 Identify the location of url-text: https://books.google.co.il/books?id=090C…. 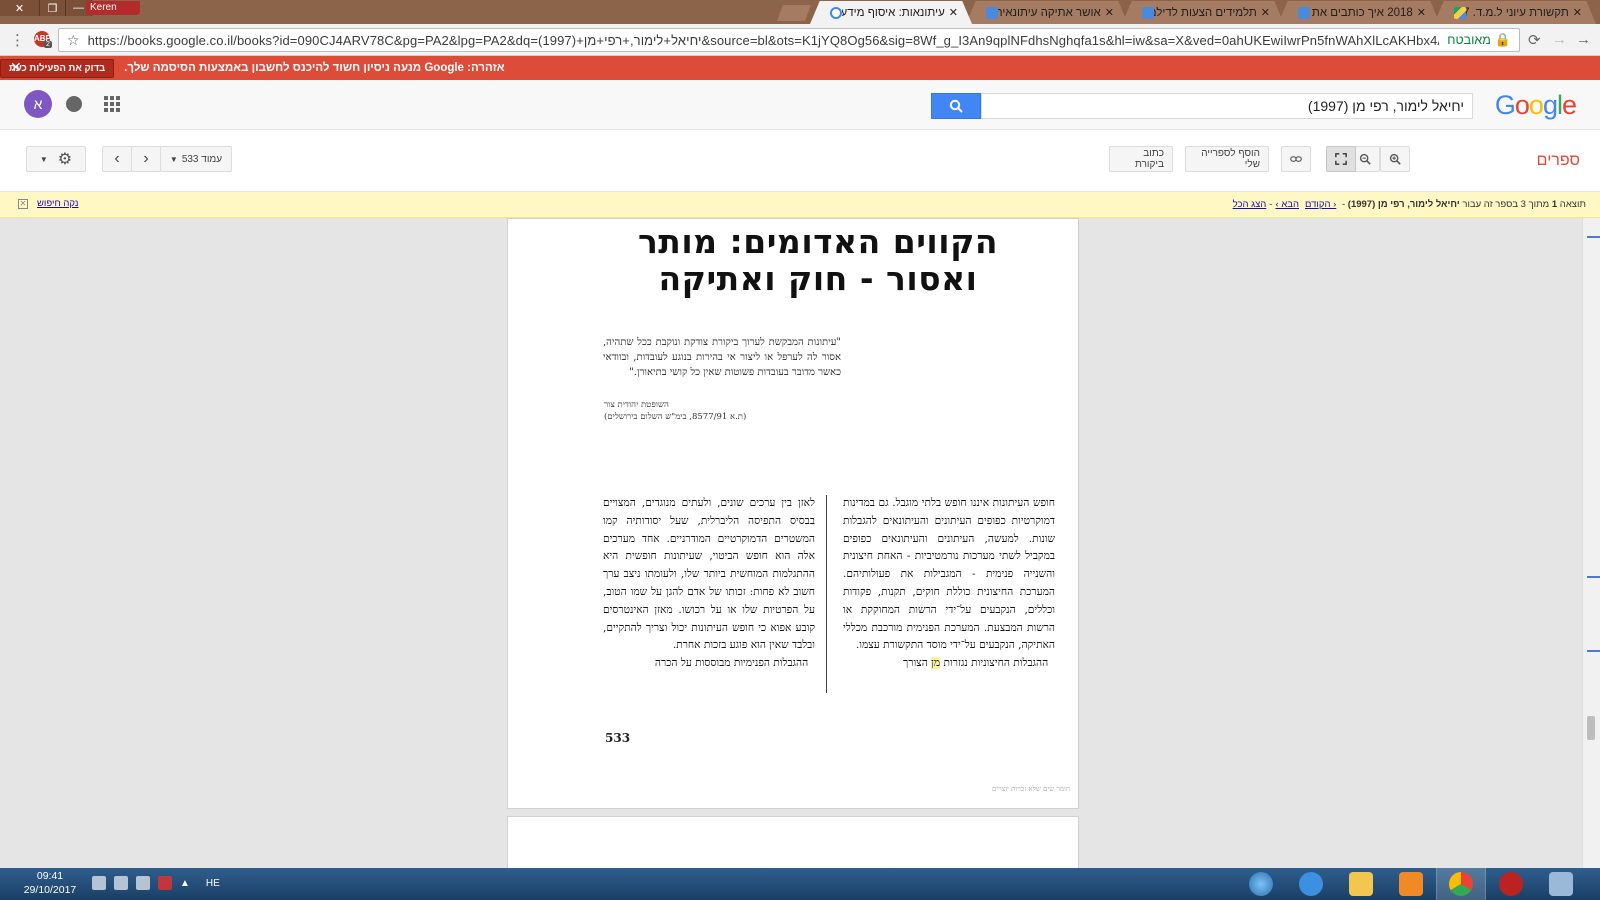
(764, 40).